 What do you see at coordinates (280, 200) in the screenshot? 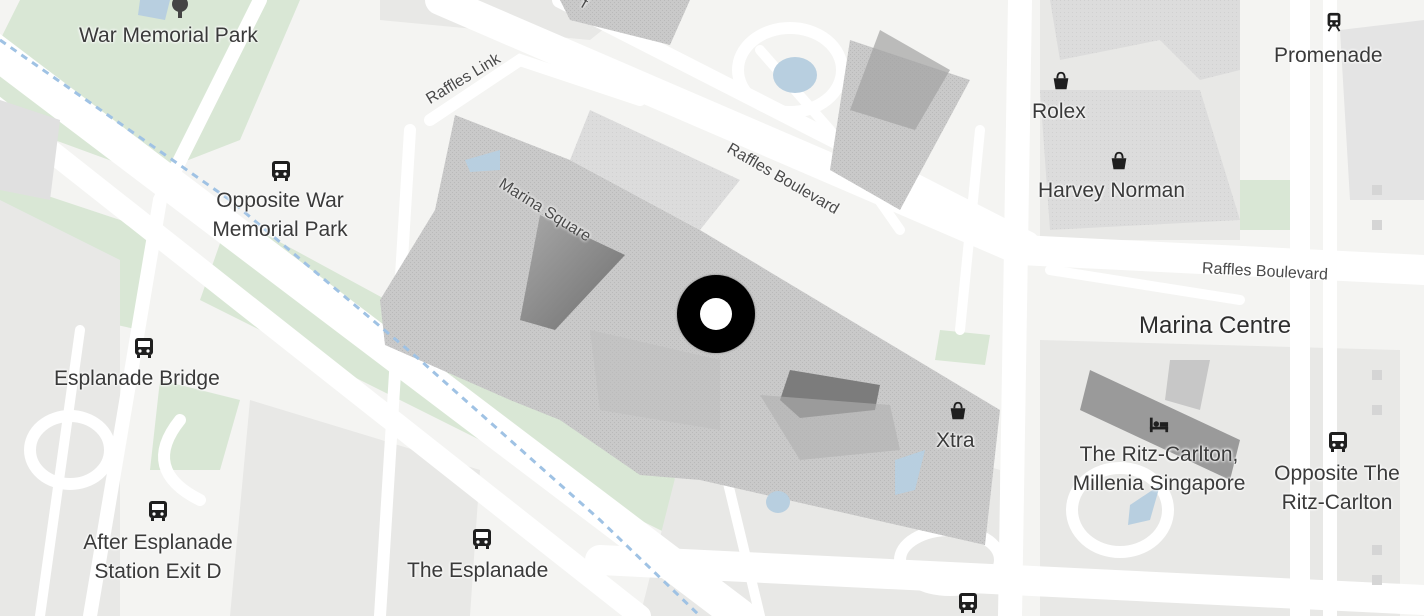
I see `label-line: Opposite War` at bounding box center [280, 200].